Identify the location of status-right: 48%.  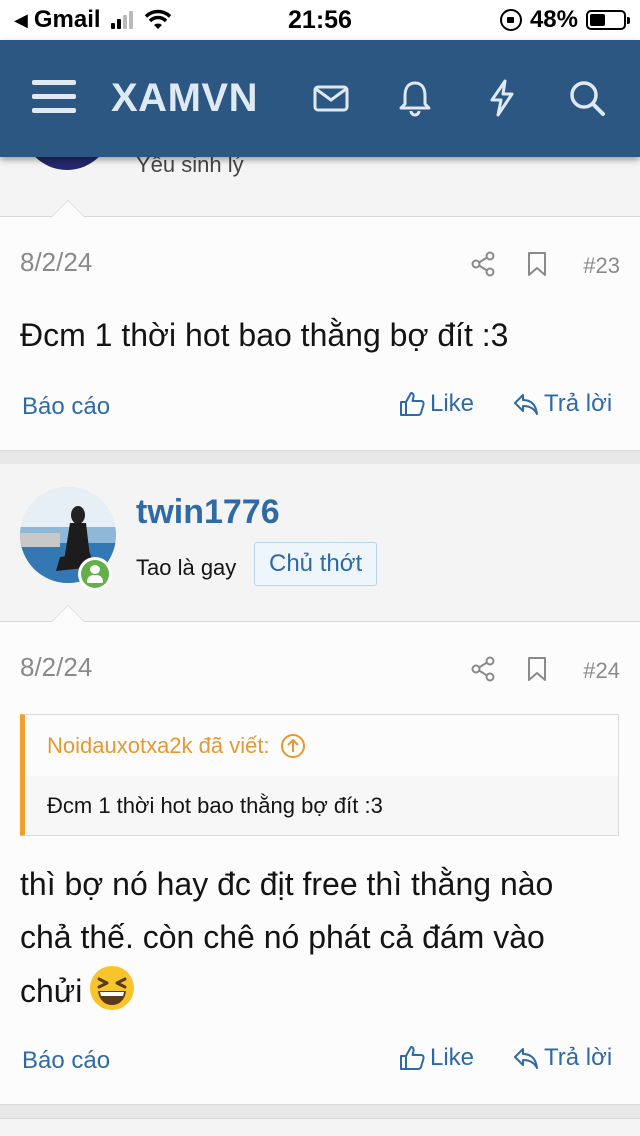
(564, 20).